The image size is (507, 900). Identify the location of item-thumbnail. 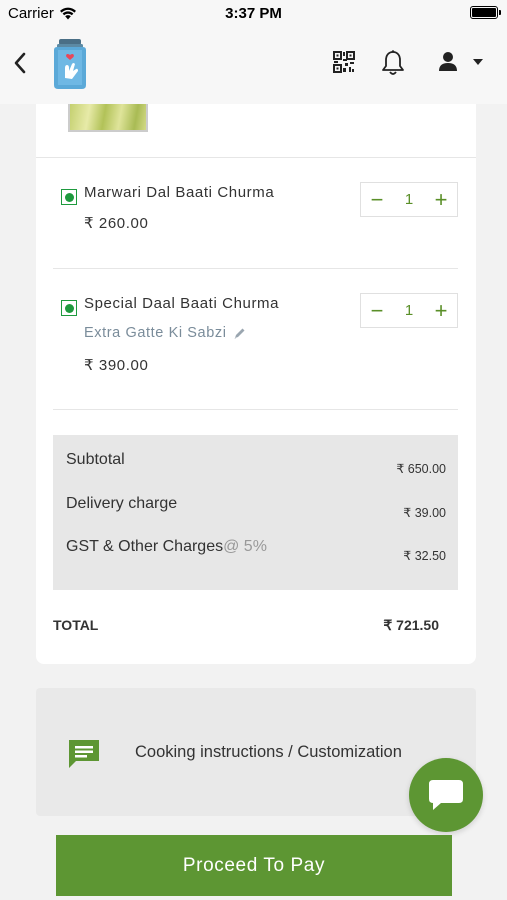
(108, 118).